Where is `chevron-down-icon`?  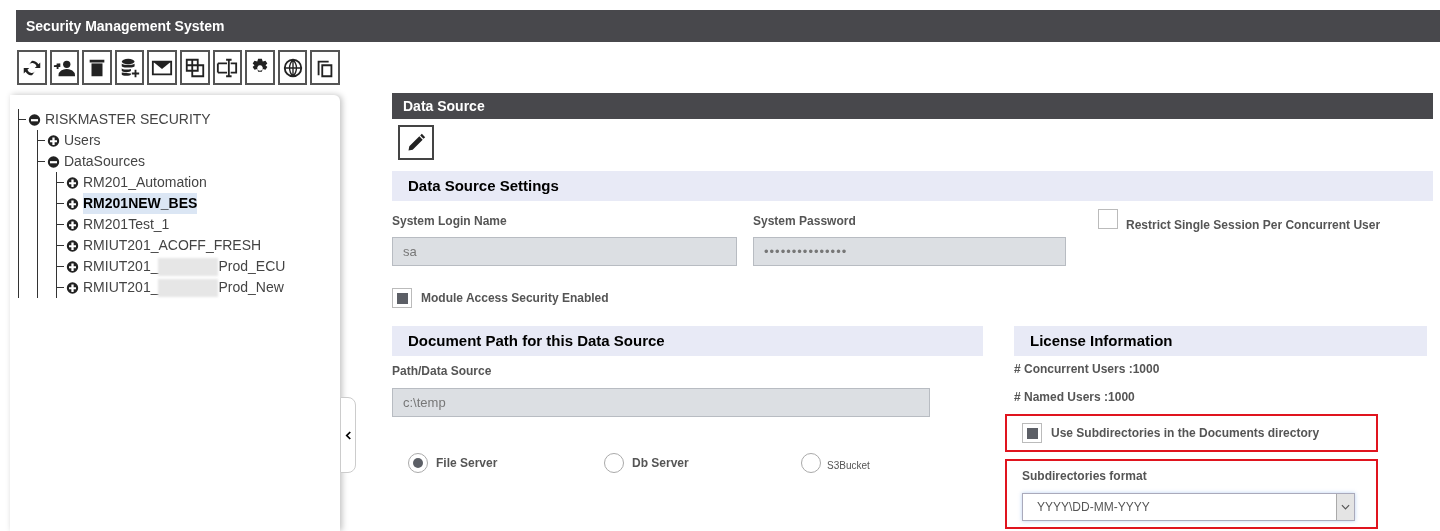 chevron-down-icon is located at coordinates (1345, 507).